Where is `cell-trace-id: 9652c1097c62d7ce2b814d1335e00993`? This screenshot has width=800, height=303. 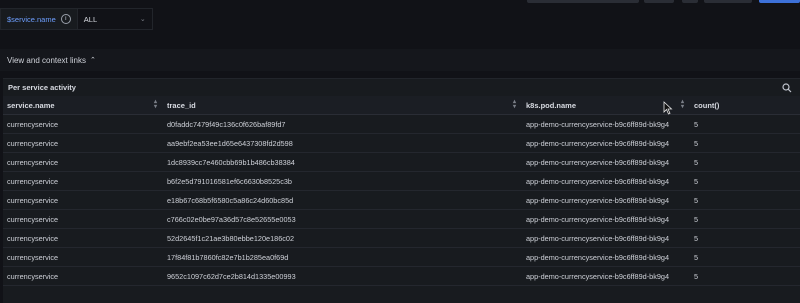
cell-trace-id: 9652c1097c62d7ce2b814d1335e00993 is located at coordinates (342, 276).